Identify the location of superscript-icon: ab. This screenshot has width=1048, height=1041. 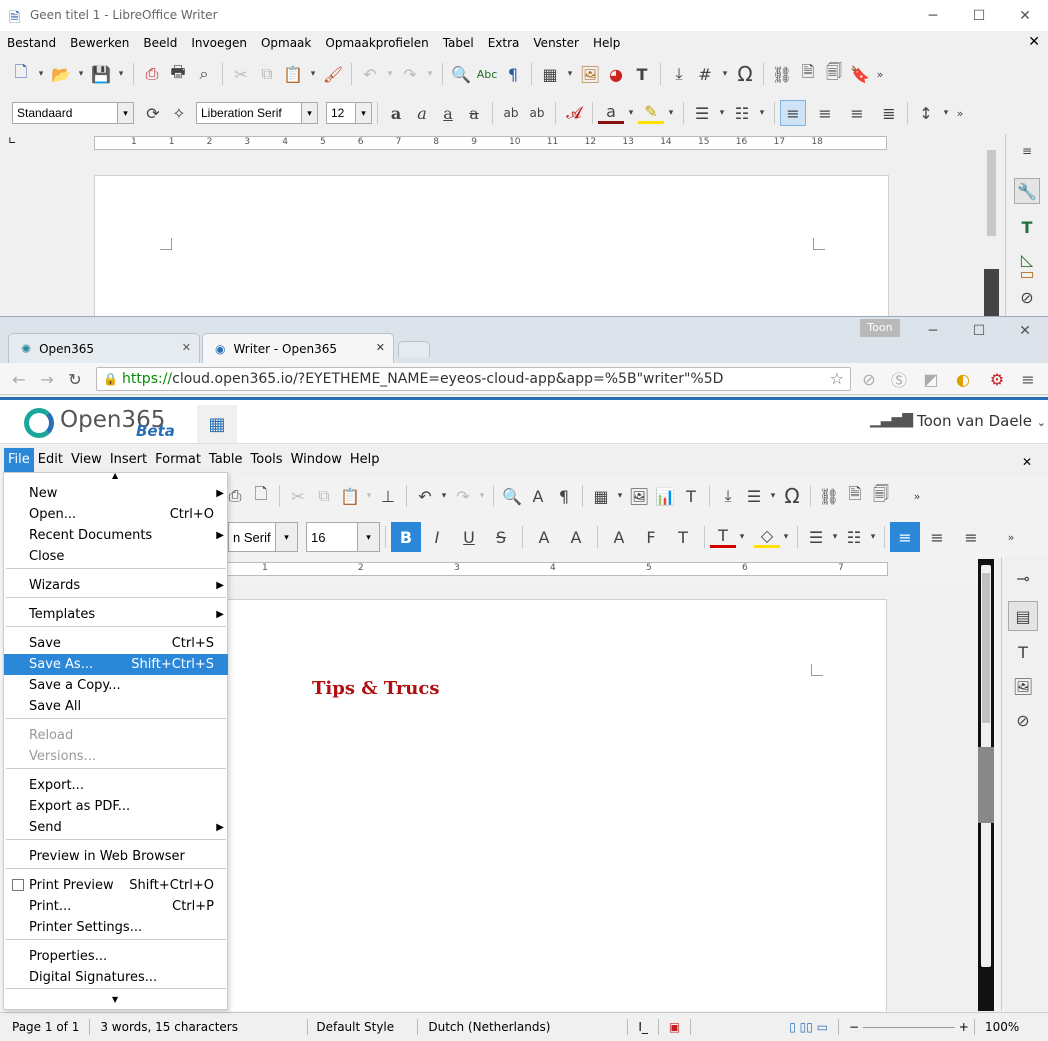
(511, 113).